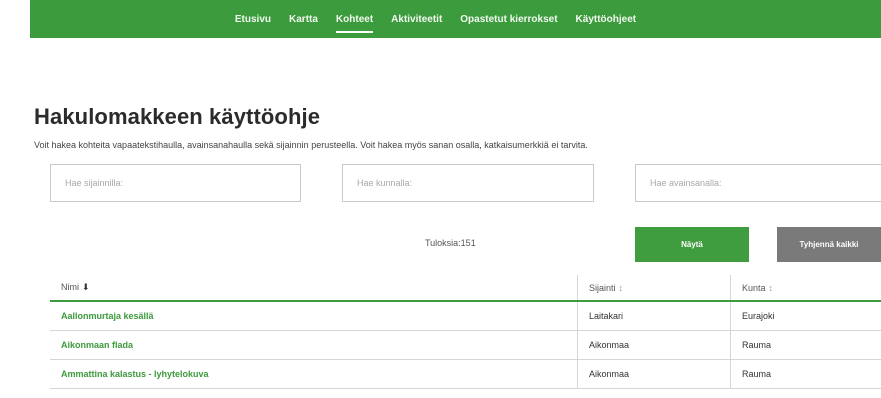 The image size is (881, 398). Describe the element at coordinates (508, 19) in the screenshot. I see `nav-item-opastetut-kierrokset: Opastetut kierrokset` at that location.